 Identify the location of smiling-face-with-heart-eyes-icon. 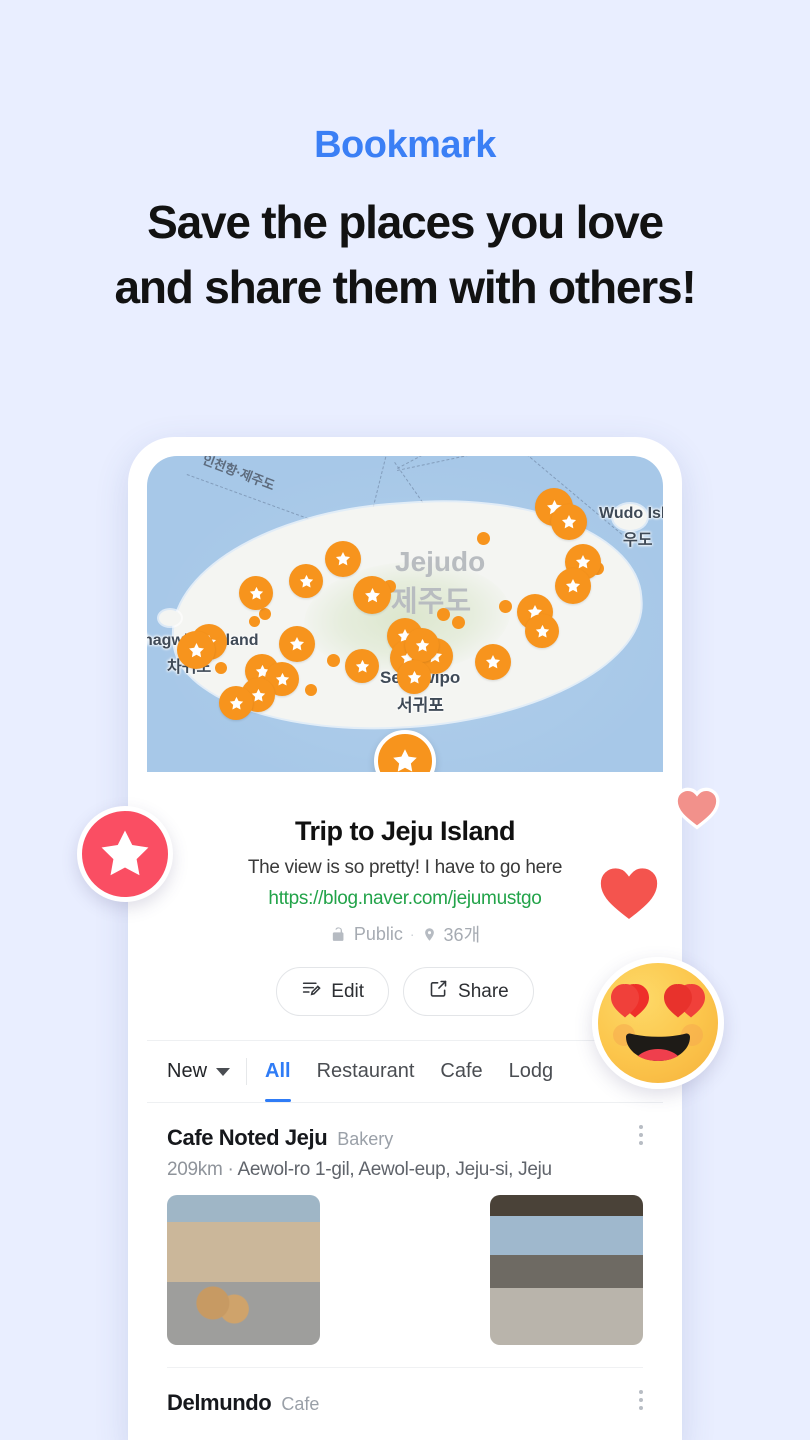
(658, 1022).